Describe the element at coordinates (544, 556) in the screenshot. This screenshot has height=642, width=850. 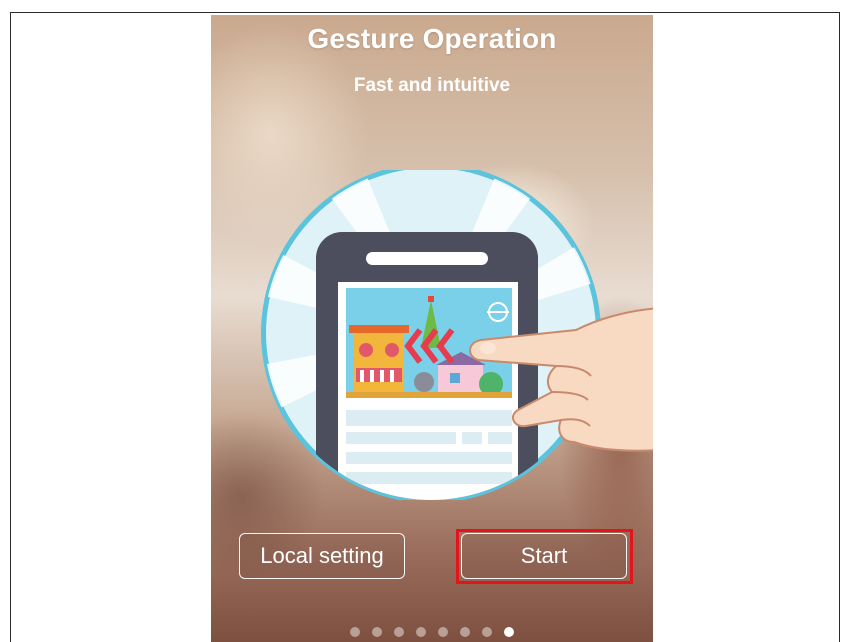
I see `start-button-highlight` at that location.